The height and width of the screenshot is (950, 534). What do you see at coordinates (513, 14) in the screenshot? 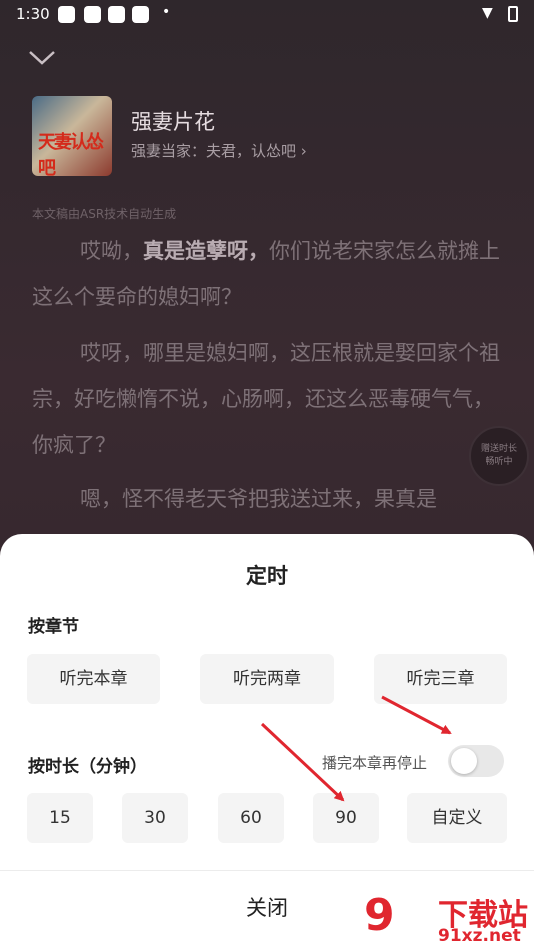
I see `battery-icon` at bounding box center [513, 14].